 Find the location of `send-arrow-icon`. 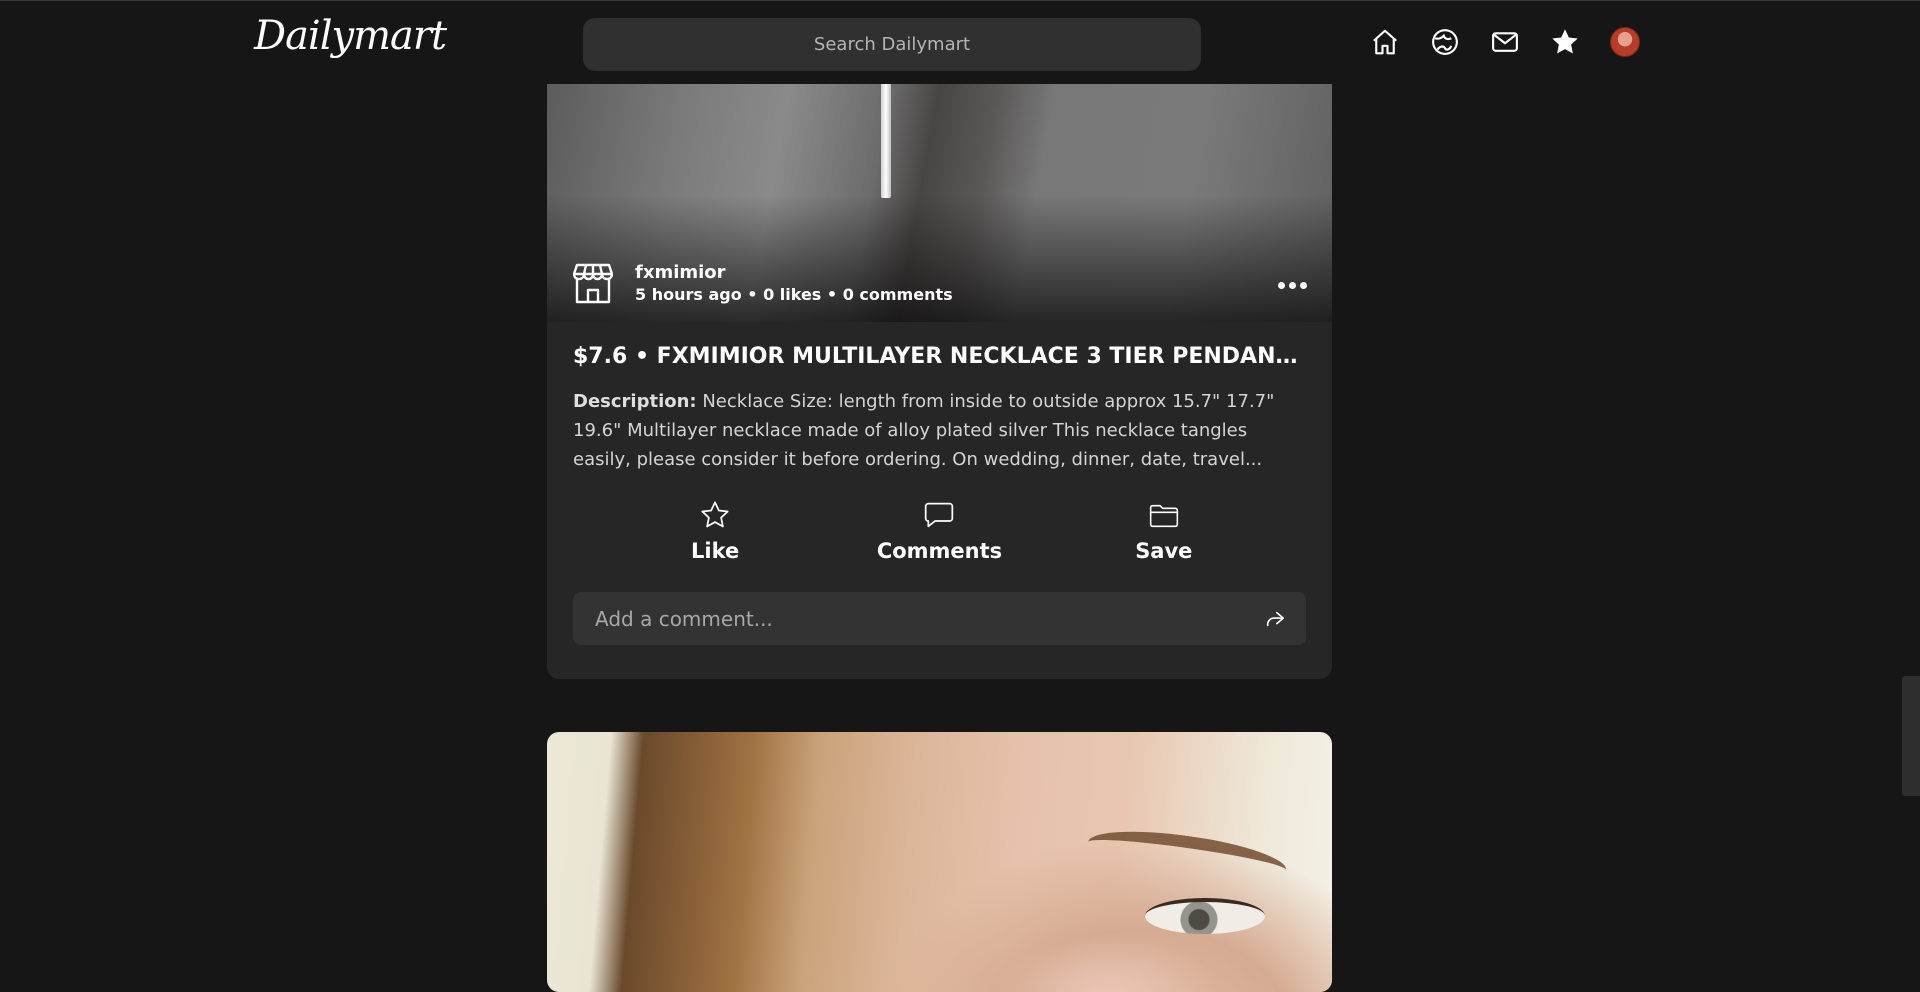

send-arrow-icon is located at coordinates (1275, 619).